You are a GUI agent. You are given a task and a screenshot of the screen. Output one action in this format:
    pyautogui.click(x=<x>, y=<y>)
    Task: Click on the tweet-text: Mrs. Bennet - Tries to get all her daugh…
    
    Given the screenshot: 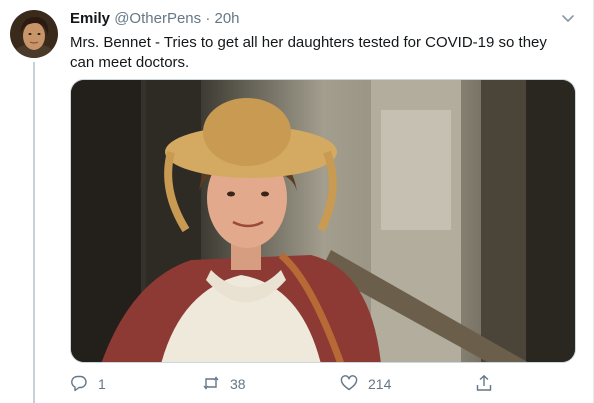 What is the action you would take?
    pyautogui.click(x=308, y=52)
    